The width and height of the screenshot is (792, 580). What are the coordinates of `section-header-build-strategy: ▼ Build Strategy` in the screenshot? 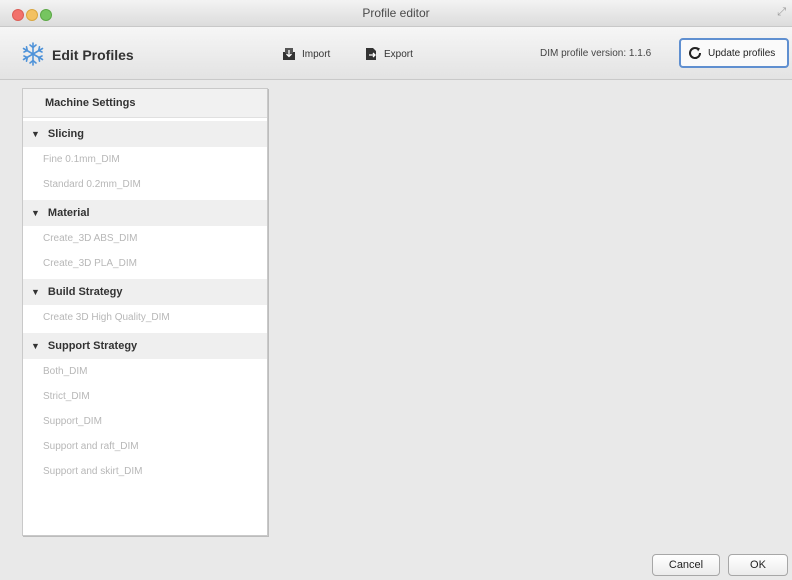 It's located at (145, 292).